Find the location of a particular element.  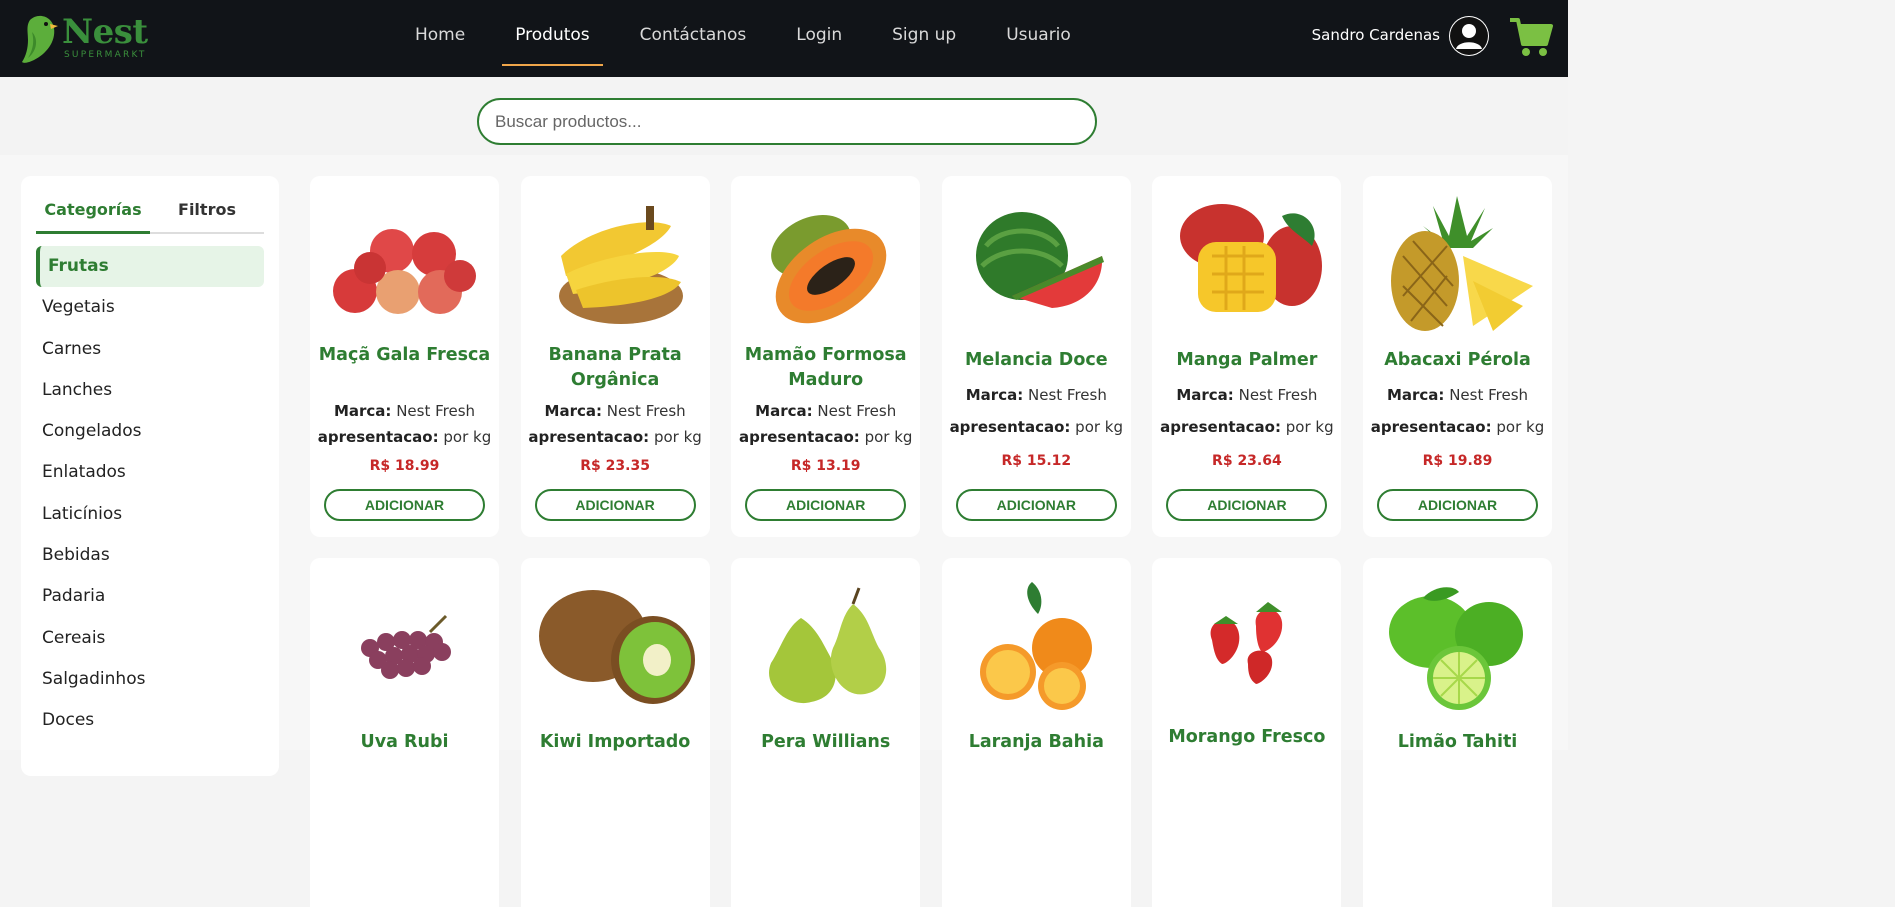

brand-logo: Nest SUPERMARKT is located at coordinates (90, 38).